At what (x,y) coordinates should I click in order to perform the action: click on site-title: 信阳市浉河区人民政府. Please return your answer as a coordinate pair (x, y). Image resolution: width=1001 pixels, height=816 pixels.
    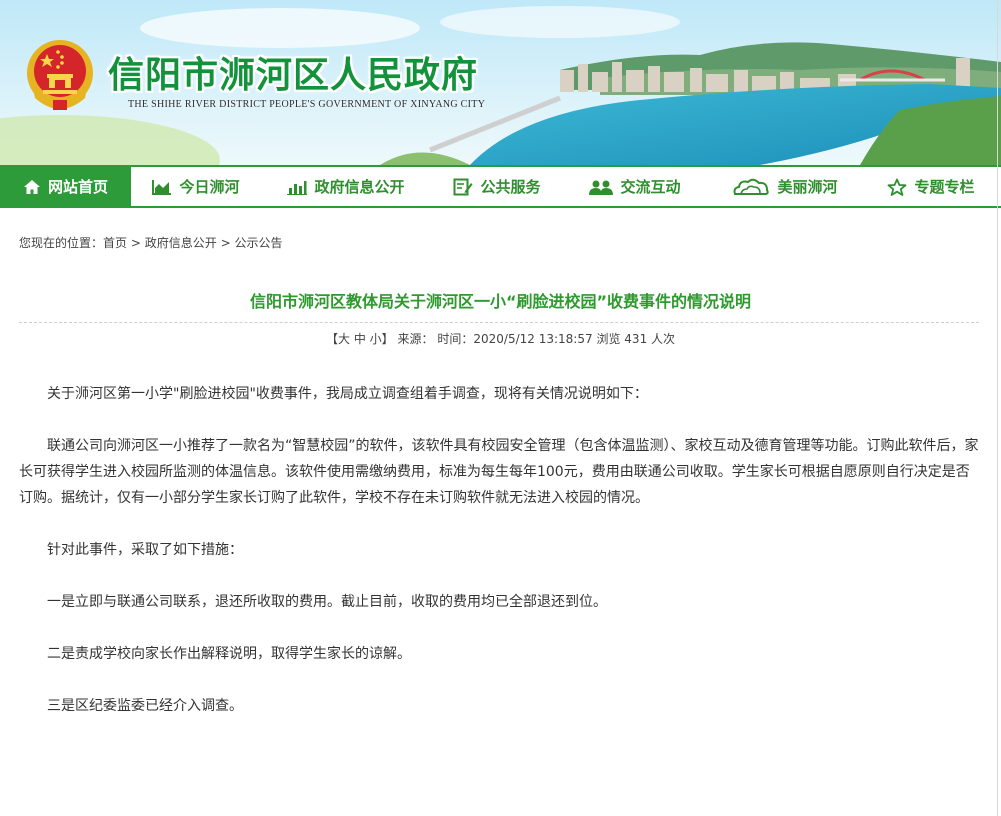
    Looking at the image, I should click on (293, 75).